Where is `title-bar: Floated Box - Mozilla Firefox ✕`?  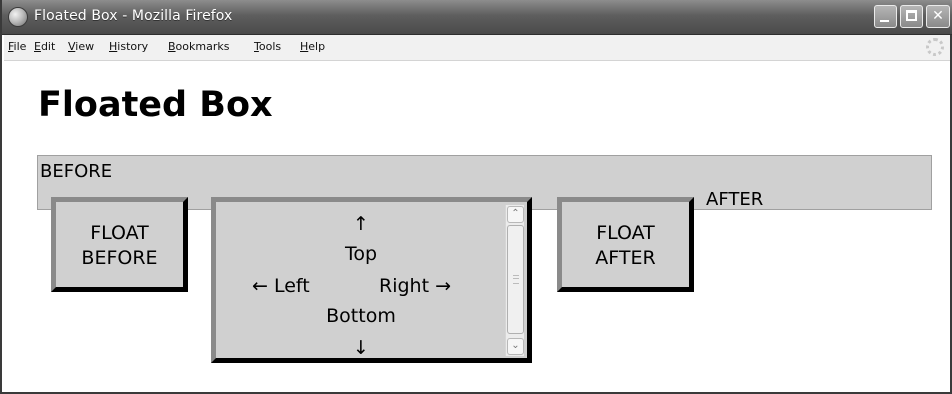
title-bar: Floated Box - Mozilla Firefox ✕ is located at coordinates (477, 17).